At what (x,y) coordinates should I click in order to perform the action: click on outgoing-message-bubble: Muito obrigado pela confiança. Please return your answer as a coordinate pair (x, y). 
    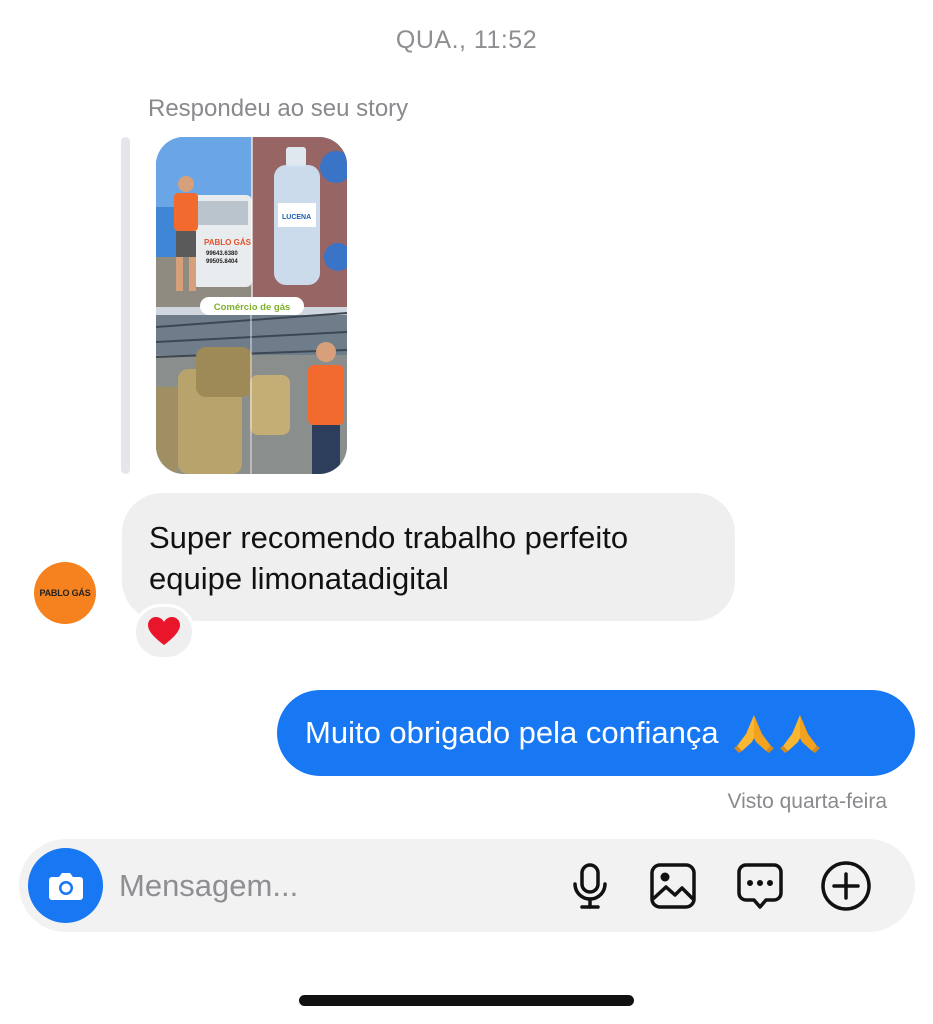
    Looking at the image, I should click on (596, 733).